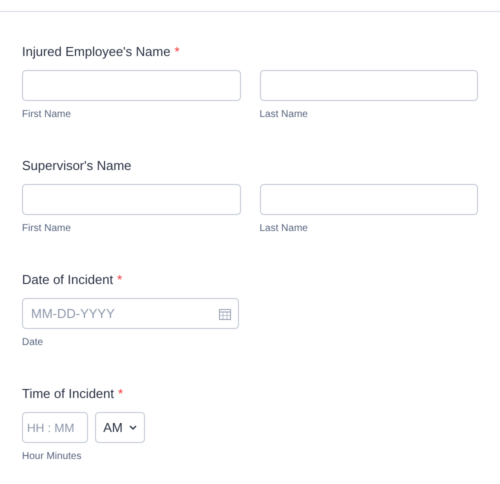 The width and height of the screenshot is (500, 484). What do you see at coordinates (132, 427) in the screenshot?
I see `caret-icon` at bounding box center [132, 427].